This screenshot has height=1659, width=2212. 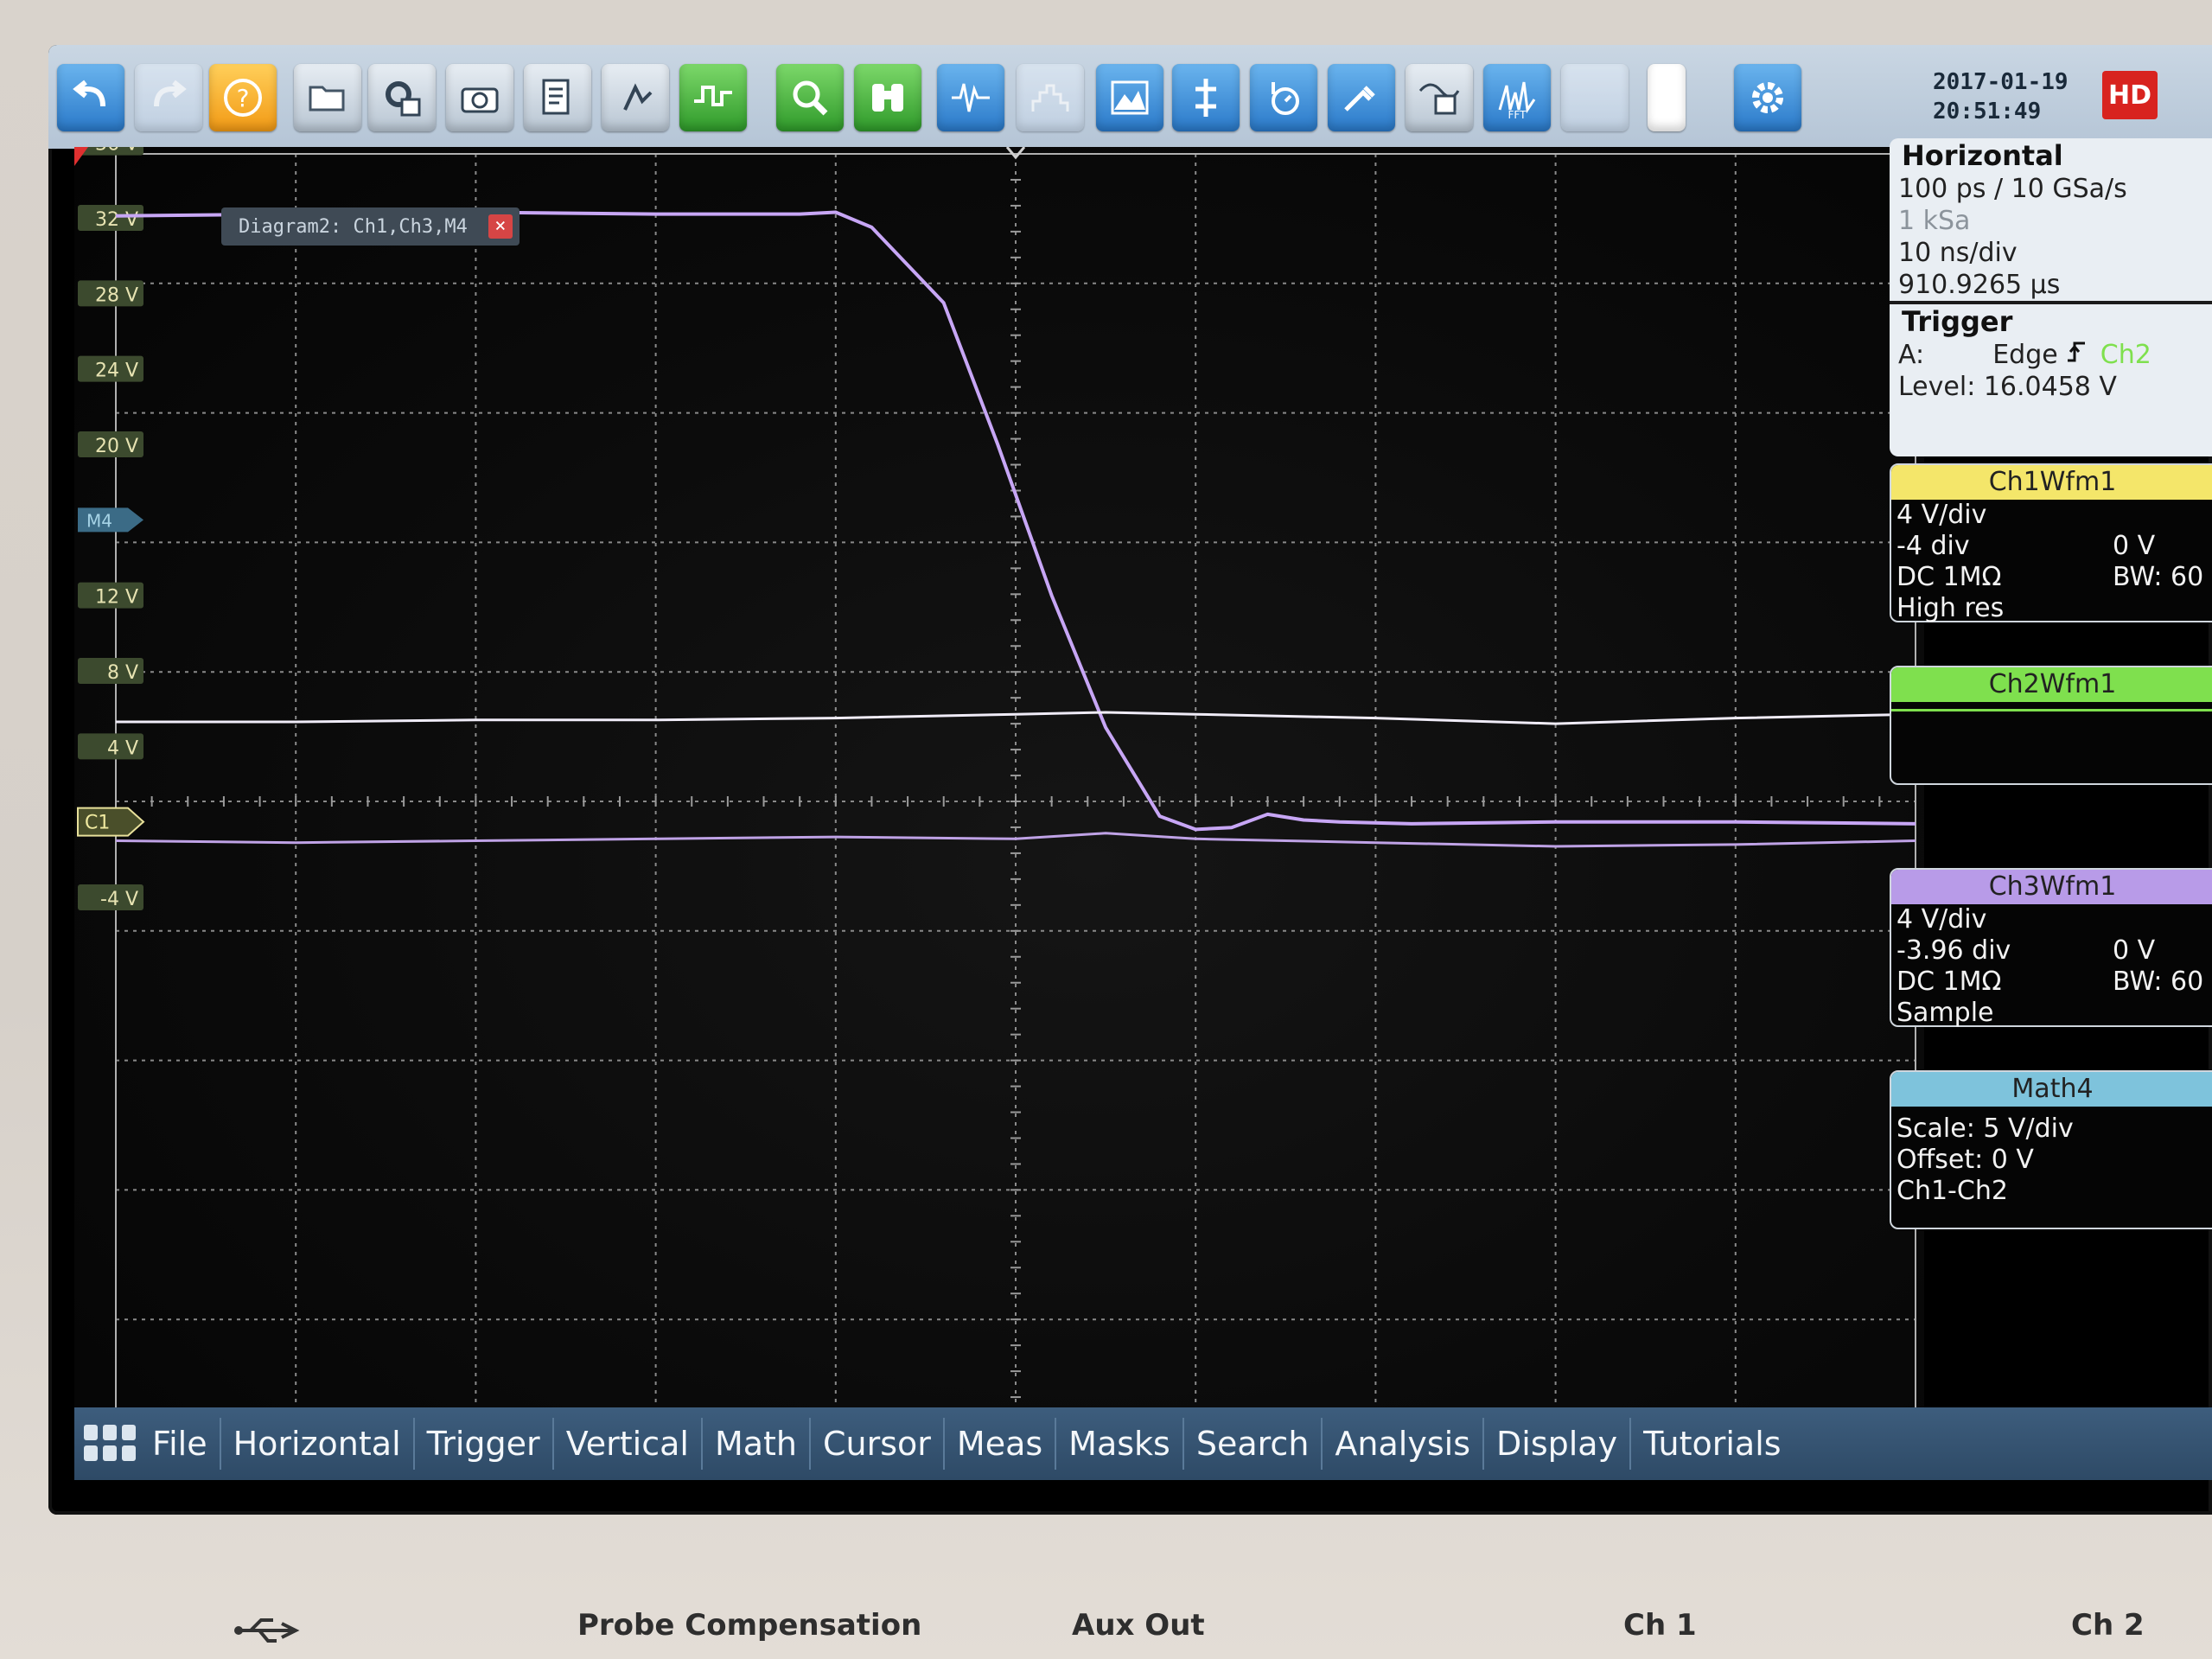 I want to click on open-folder-button, so click(x=327, y=97).